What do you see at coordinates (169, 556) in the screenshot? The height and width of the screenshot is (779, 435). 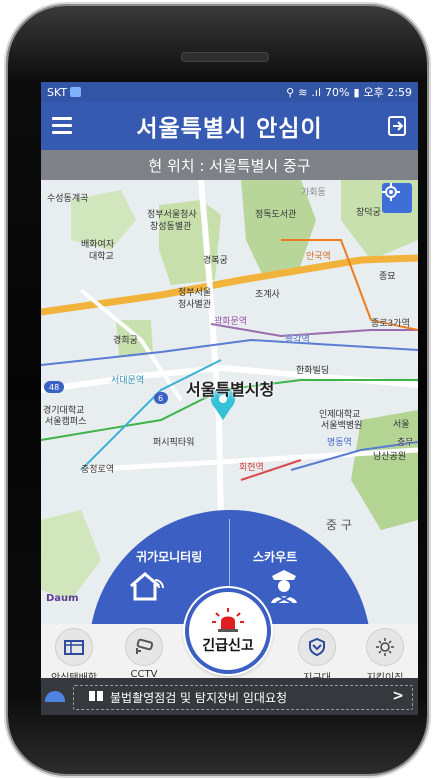 I see `home-monitoring-label: 귀가모니터링` at bounding box center [169, 556].